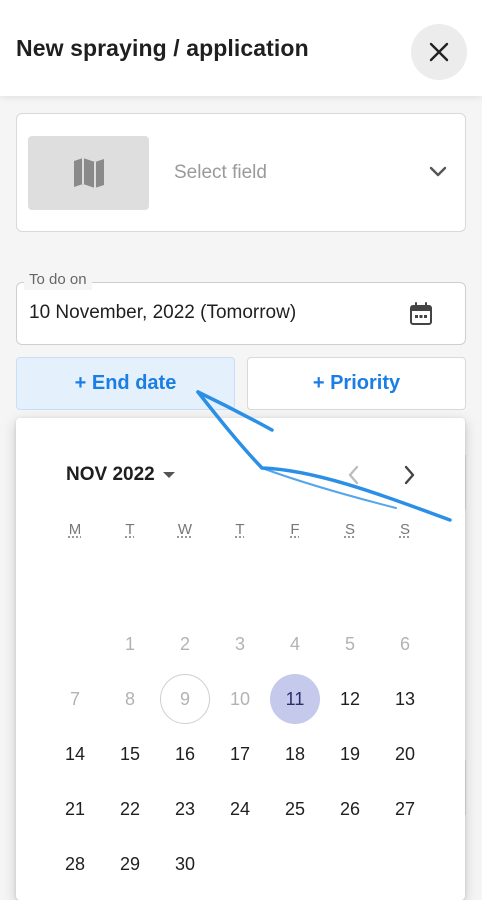 The width and height of the screenshot is (482, 900). I want to click on day-cell: 9, so click(185, 699).